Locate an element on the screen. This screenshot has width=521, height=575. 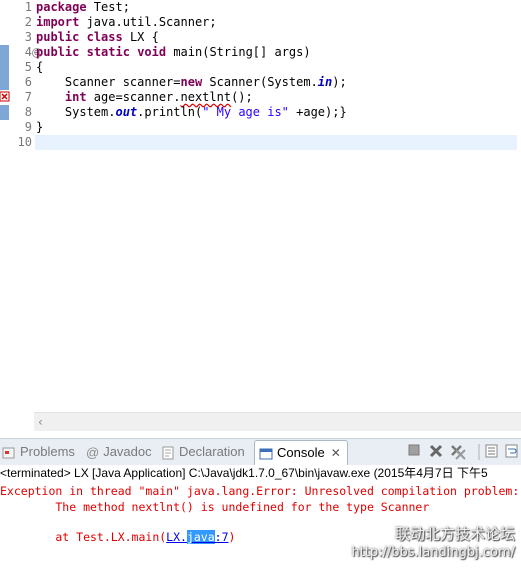
code-line: Scanner scanner=new Scanner(System.in); is located at coordinates (276, 82).